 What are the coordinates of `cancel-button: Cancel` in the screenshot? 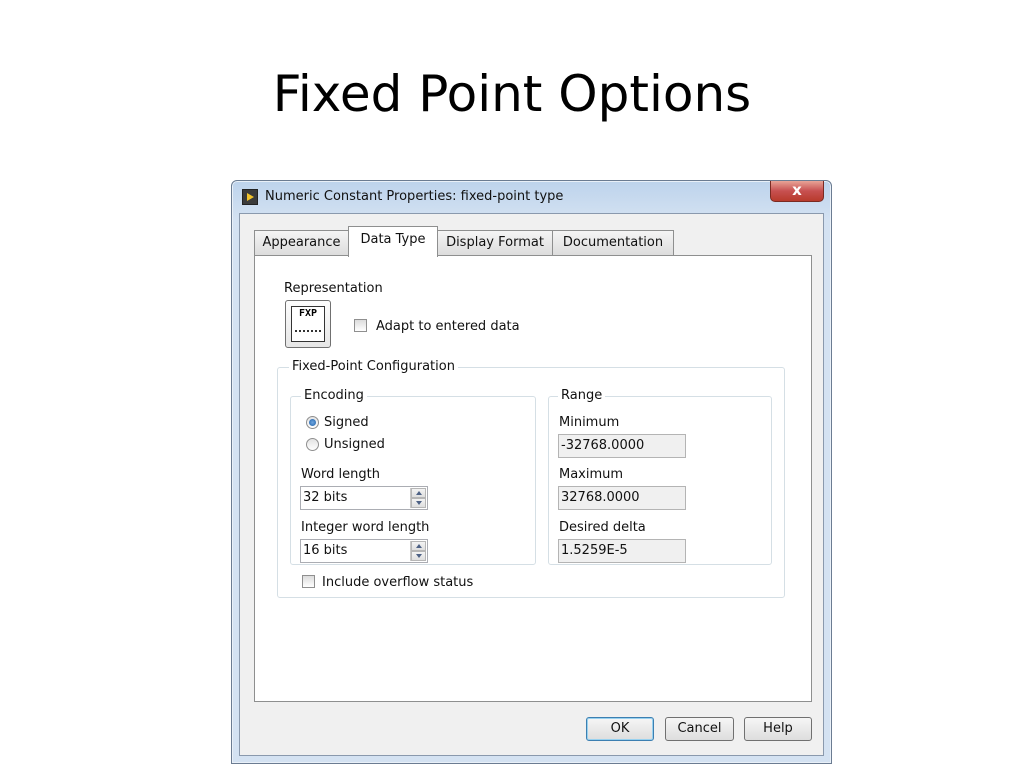 It's located at (699, 729).